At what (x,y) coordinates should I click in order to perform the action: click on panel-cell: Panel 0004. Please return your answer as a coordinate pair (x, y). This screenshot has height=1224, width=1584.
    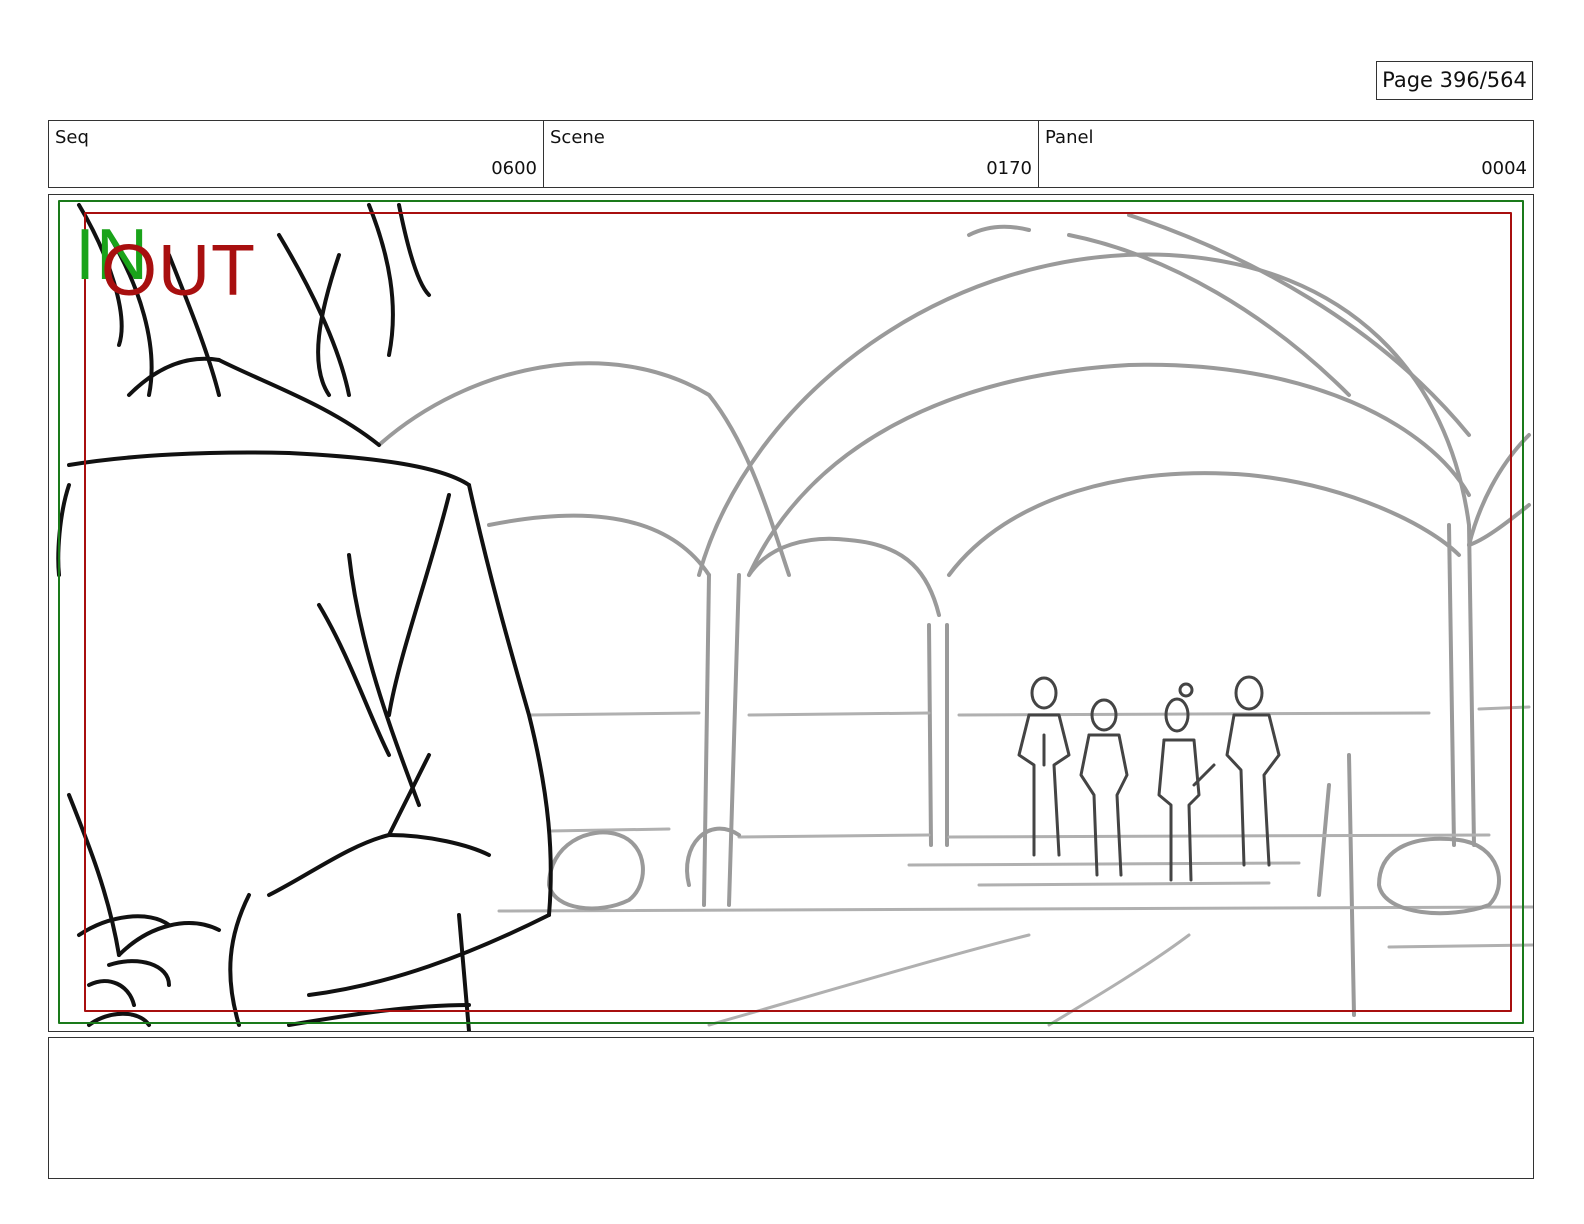
    Looking at the image, I should click on (1286, 154).